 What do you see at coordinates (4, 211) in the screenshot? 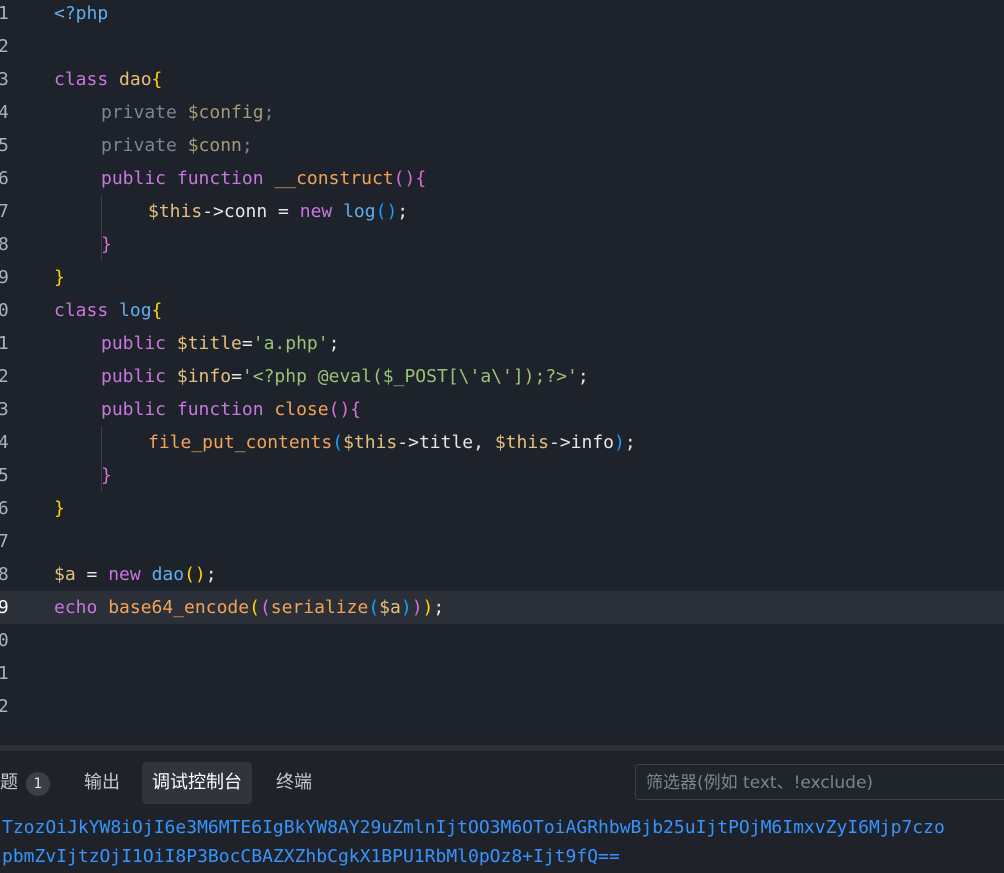
I see `line-number: 7` at bounding box center [4, 211].